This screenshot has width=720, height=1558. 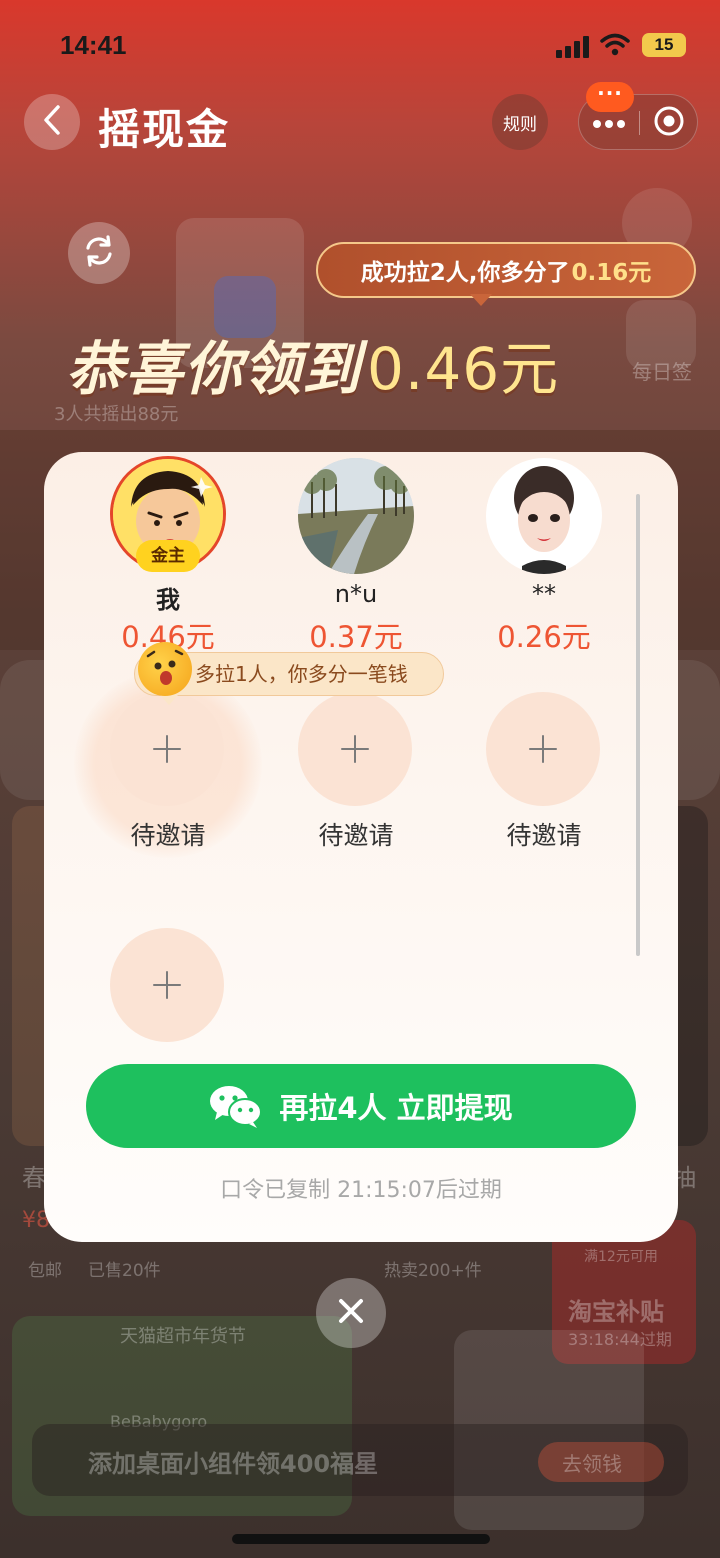 What do you see at coordinates (183, 1336) in the screenshot?
I see `bg-tmall-section: 天猫超市年货节` at bounding box center [183, 1336].